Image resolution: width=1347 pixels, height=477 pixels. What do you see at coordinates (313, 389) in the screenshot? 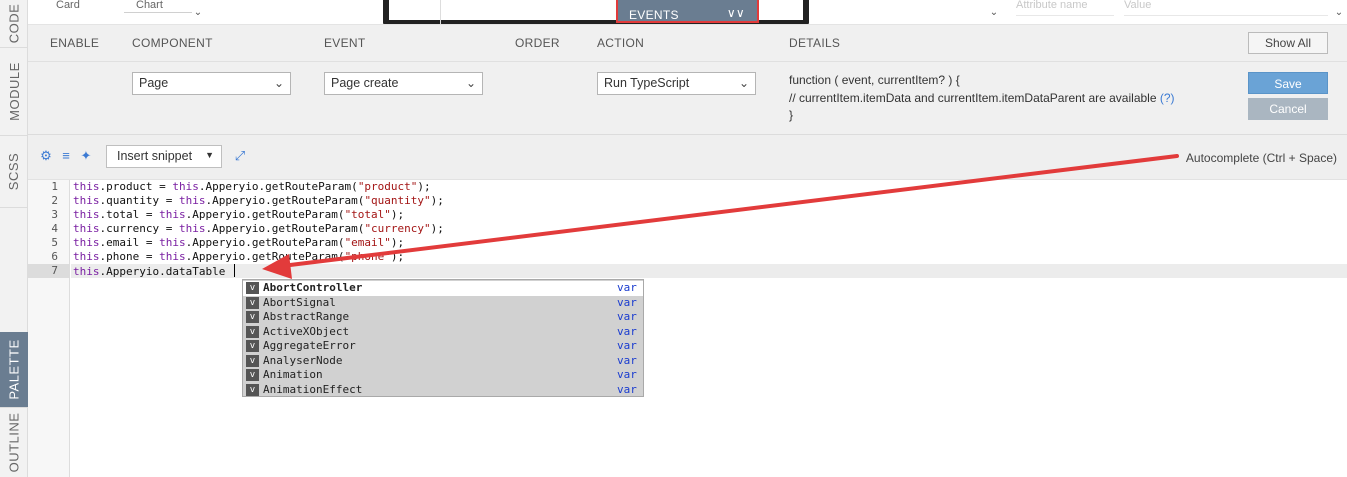
I see `autocomplete-item-name: AnimationEffect` at bounding box center [313, 389].